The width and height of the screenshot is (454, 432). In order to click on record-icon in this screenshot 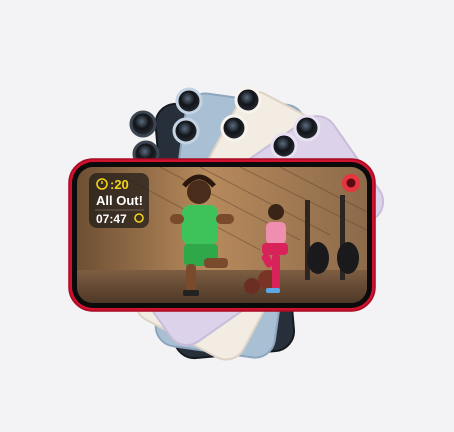, I will do `click(351, 183)`.